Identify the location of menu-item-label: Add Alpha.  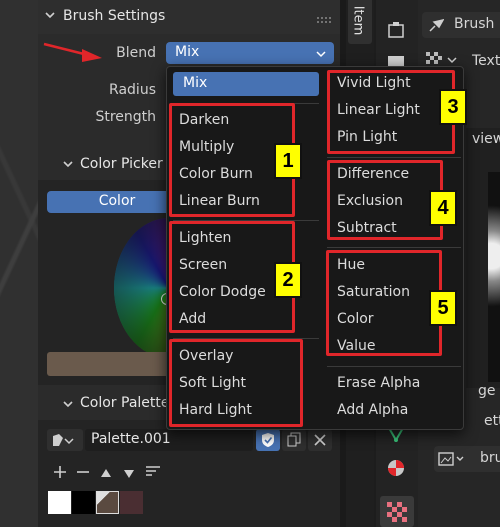
(373, 410).